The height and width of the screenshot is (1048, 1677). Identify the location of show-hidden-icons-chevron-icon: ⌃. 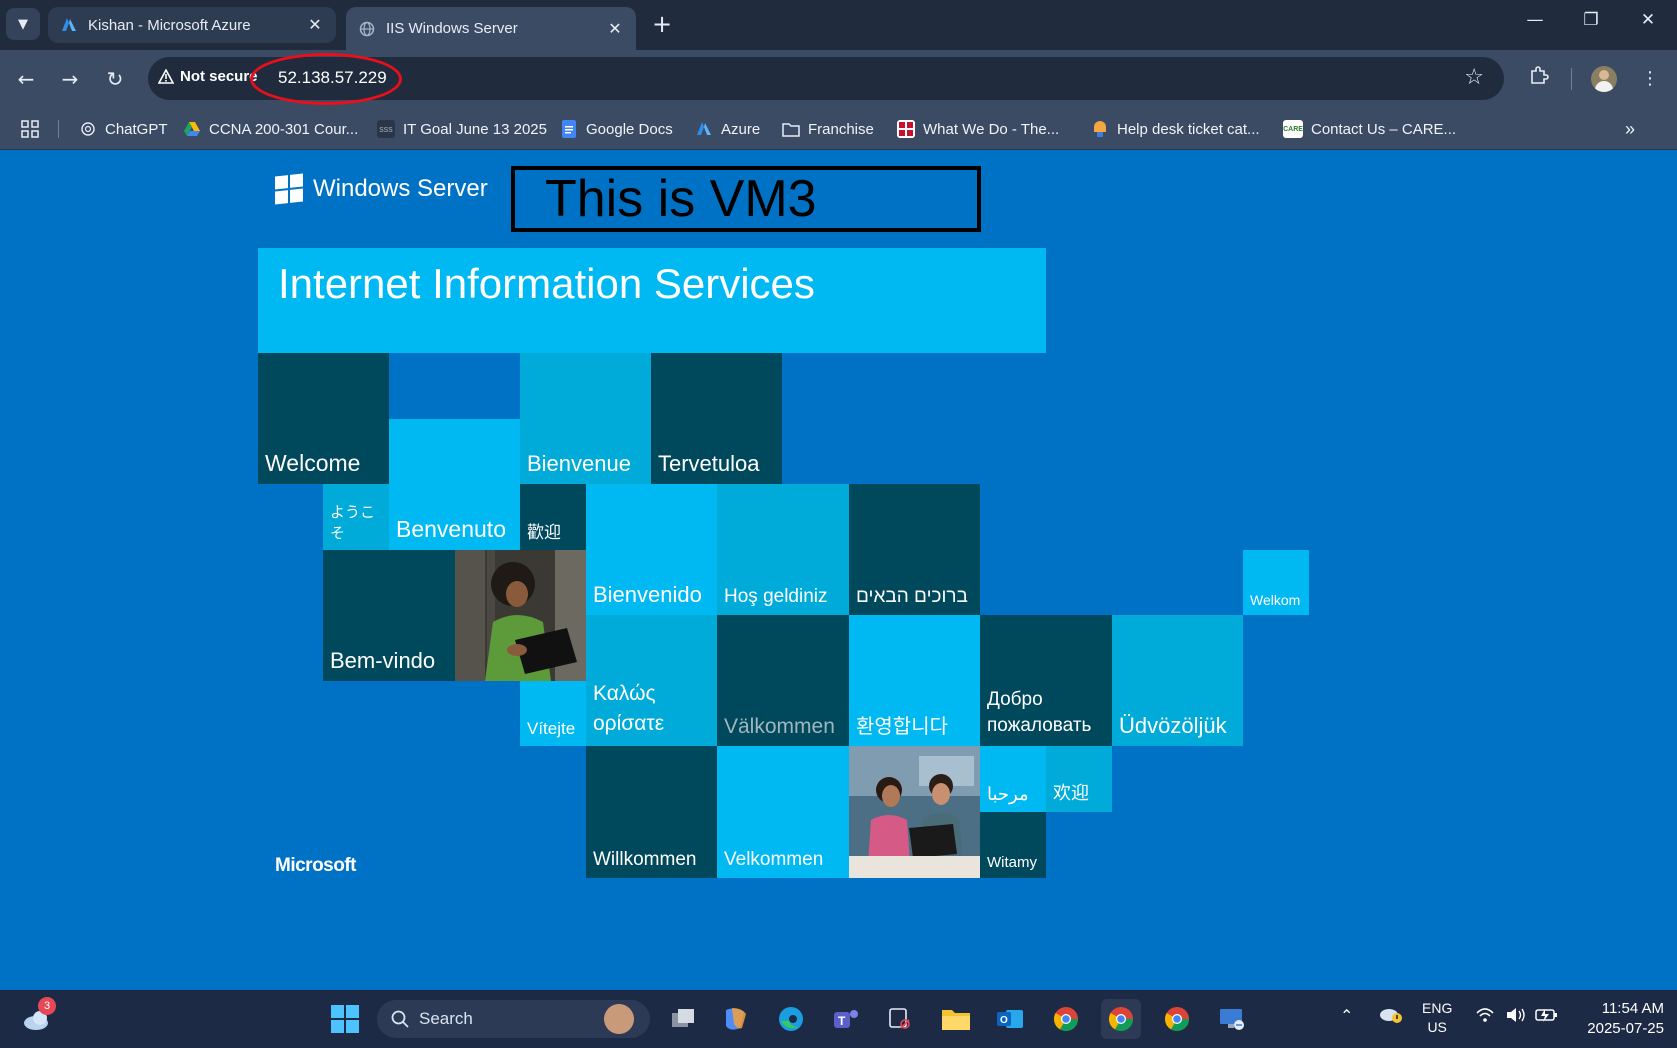
(1346, 1016).